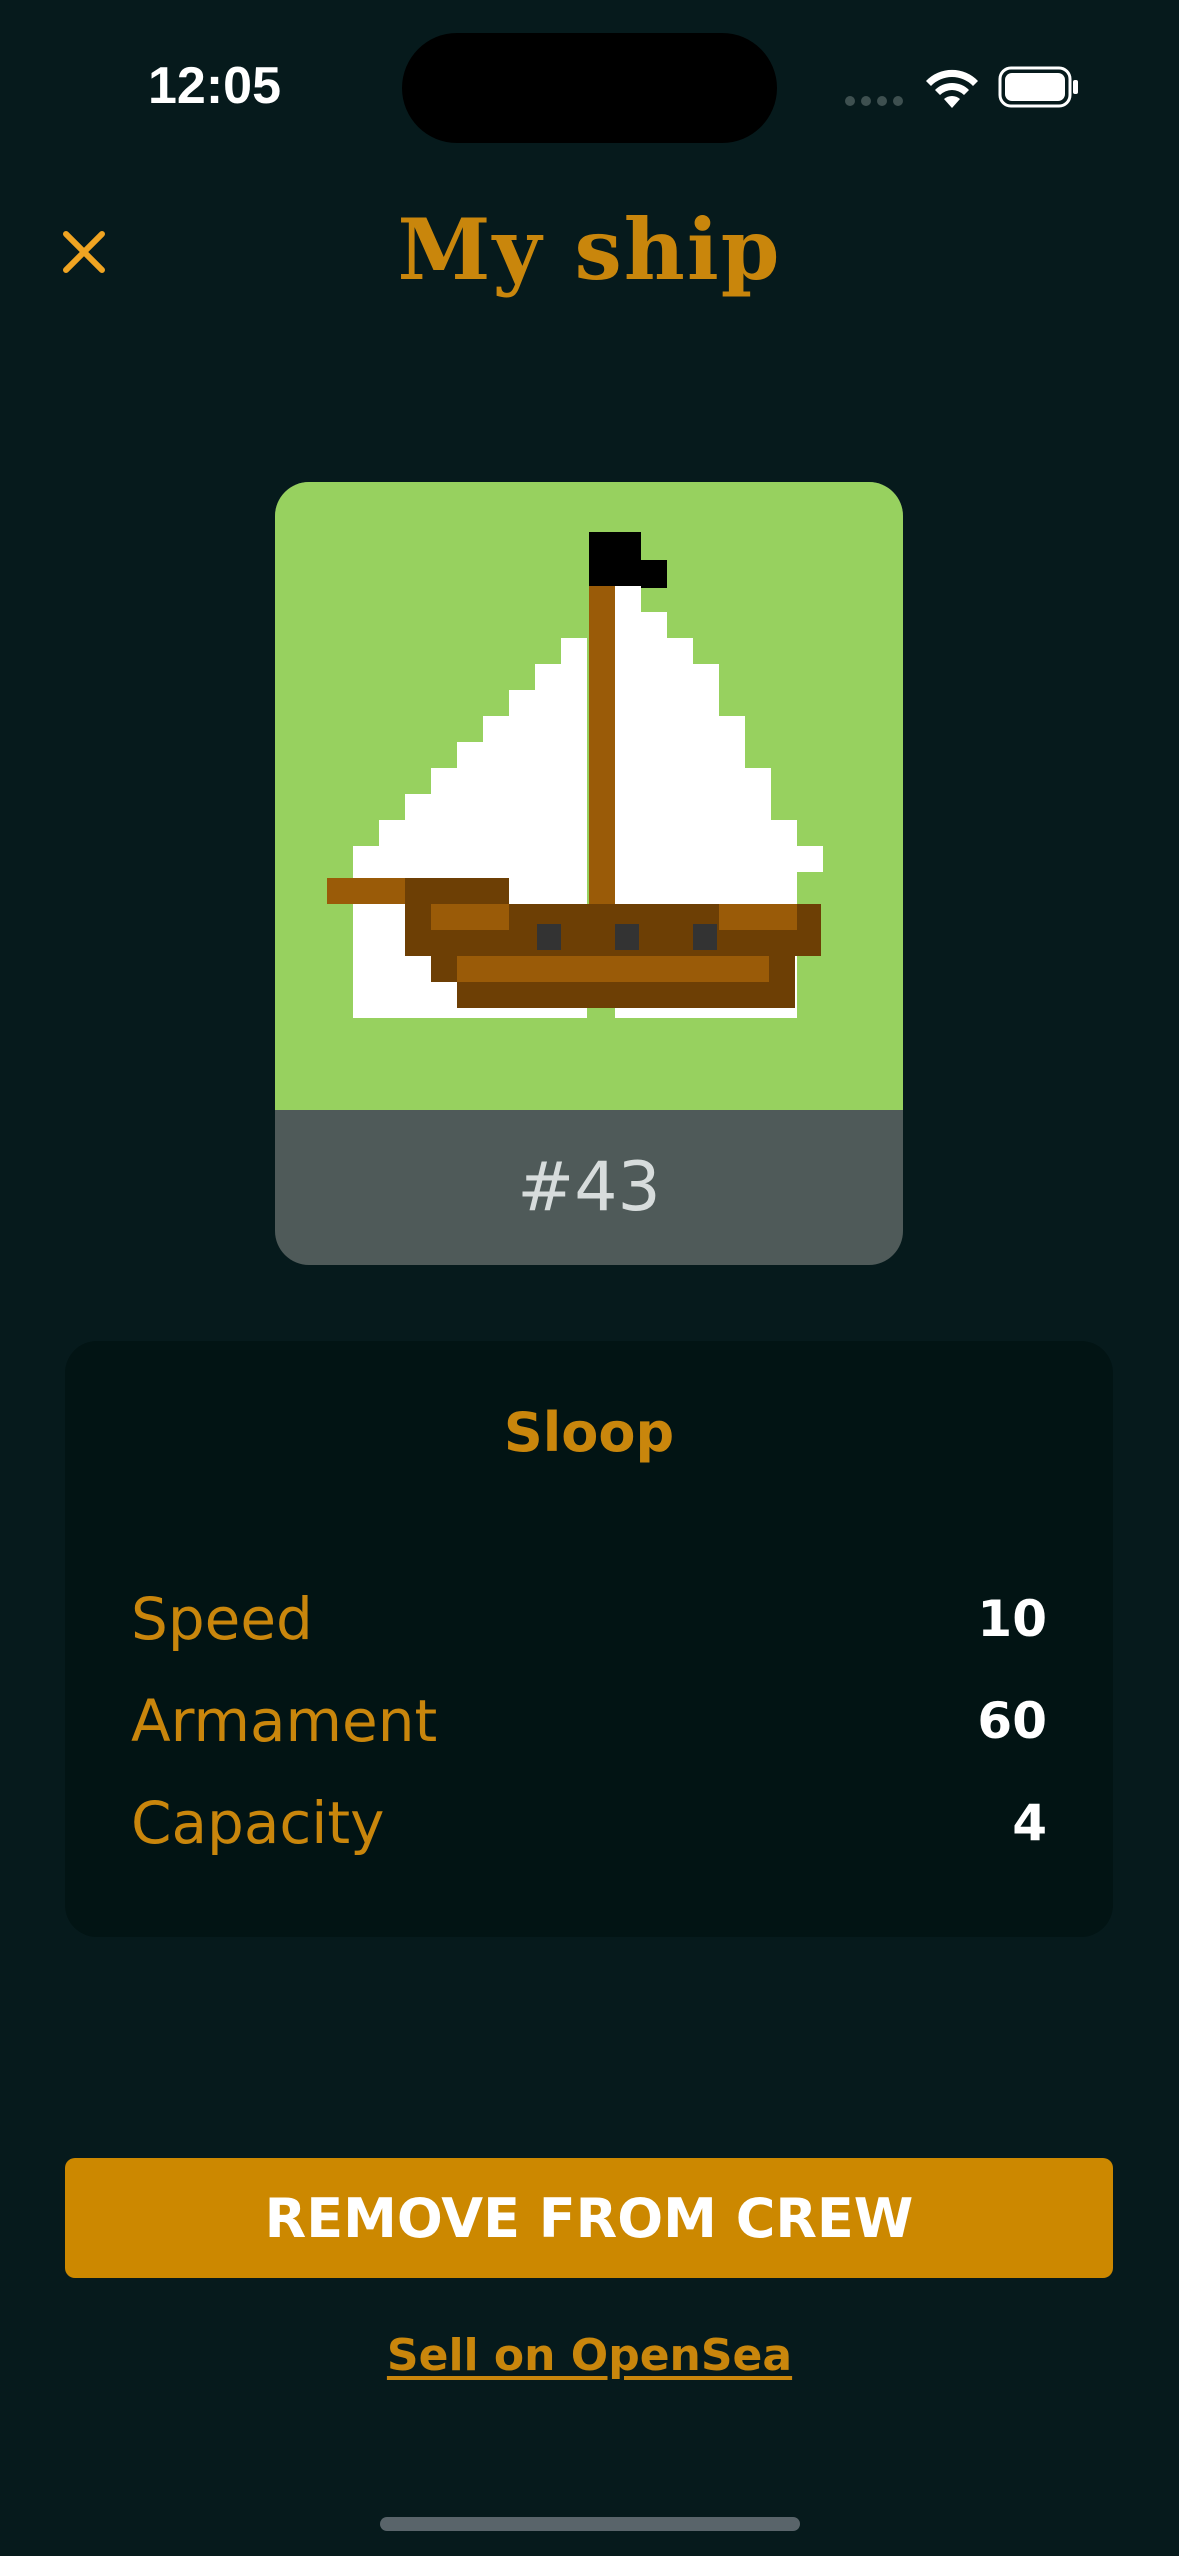 This screenshot has width=1179, height=2556. What do you see at coordinates (590, 2524) in the screenshot?
I see `home-indicator` at bounding box center [590, 2524].